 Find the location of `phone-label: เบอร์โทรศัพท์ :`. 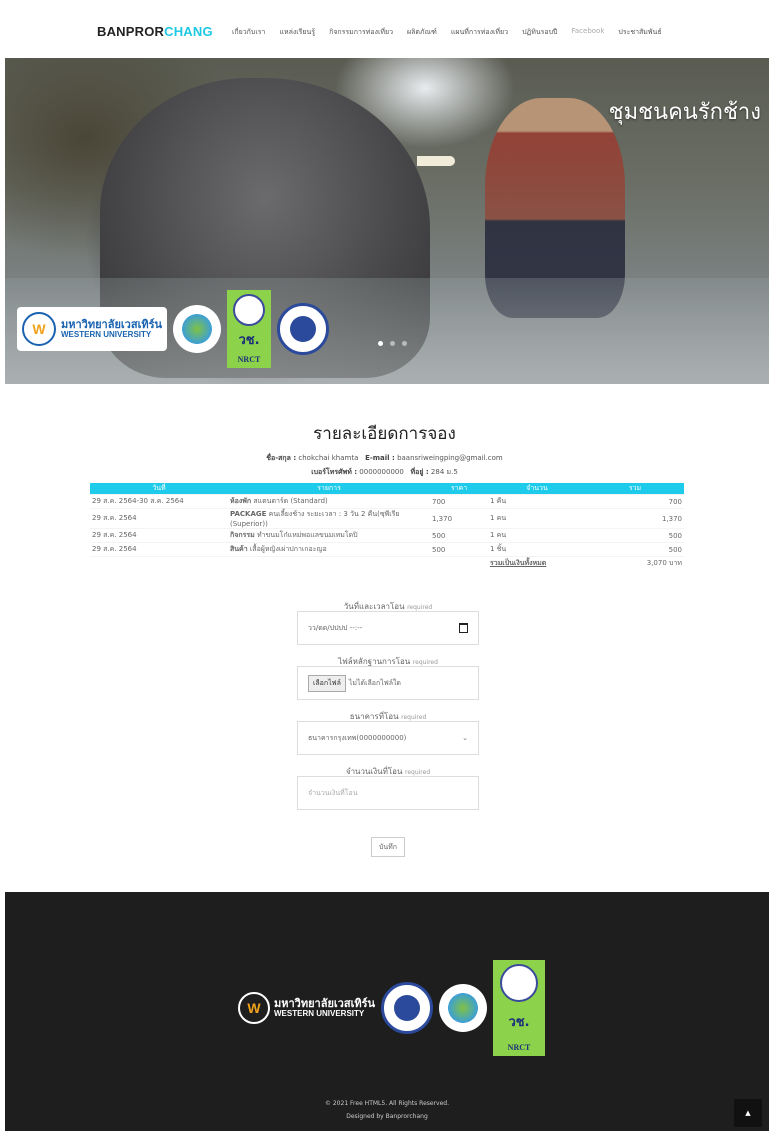

phone-label: เบอร์โทรศัพท์ : is located at coordinates (334, 472).